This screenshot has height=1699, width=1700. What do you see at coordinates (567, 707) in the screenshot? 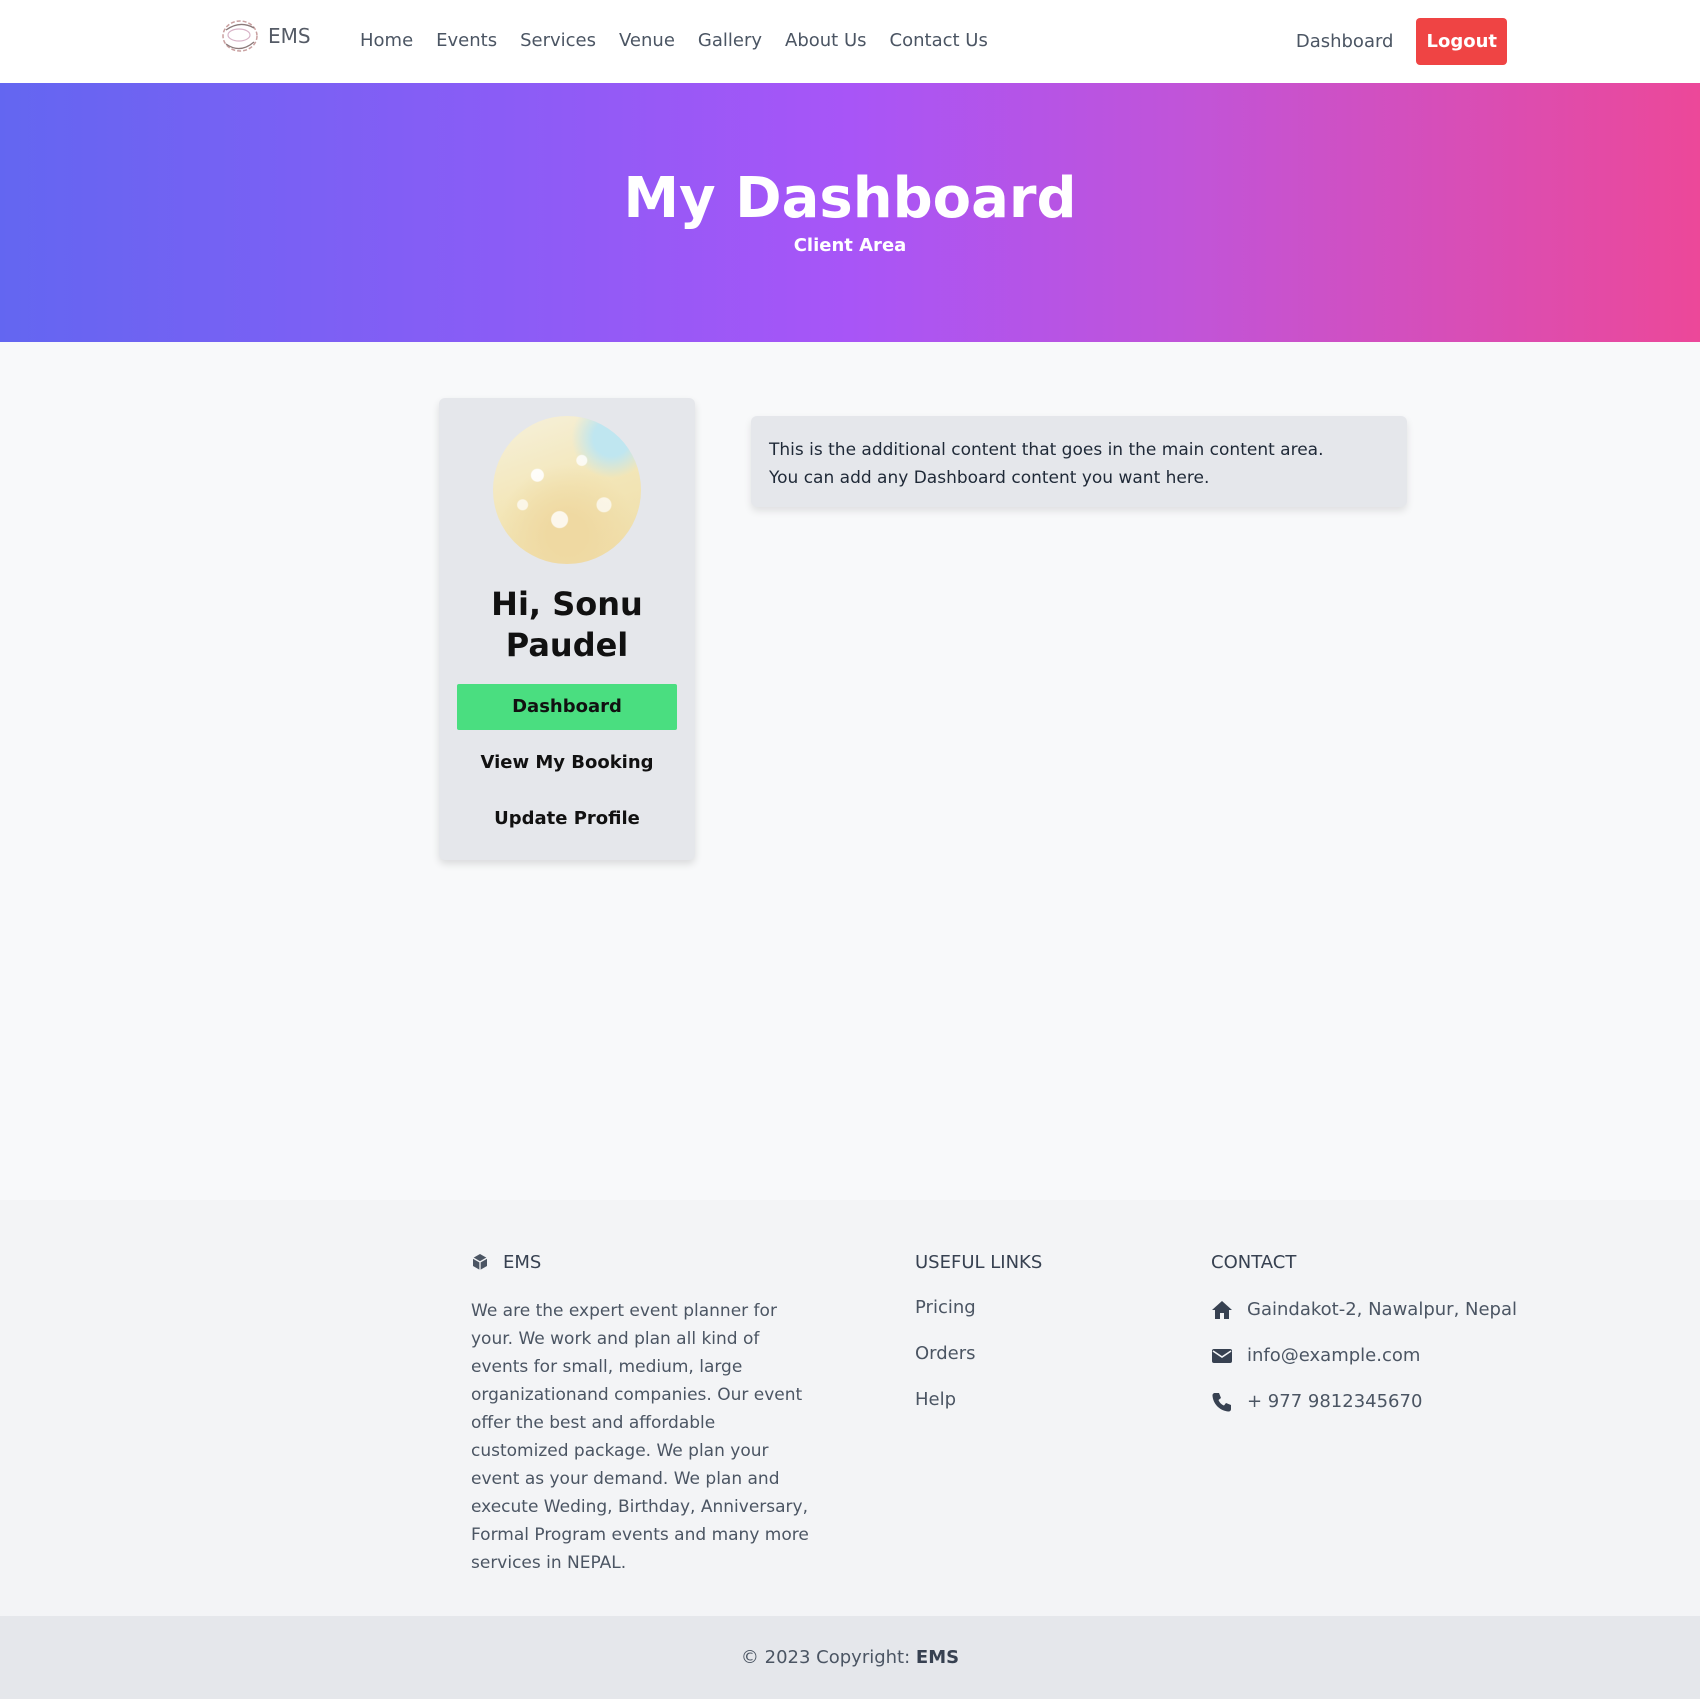
I see `sidebar-dashboard-button: Dashboard` at bounding box center [567, 707].